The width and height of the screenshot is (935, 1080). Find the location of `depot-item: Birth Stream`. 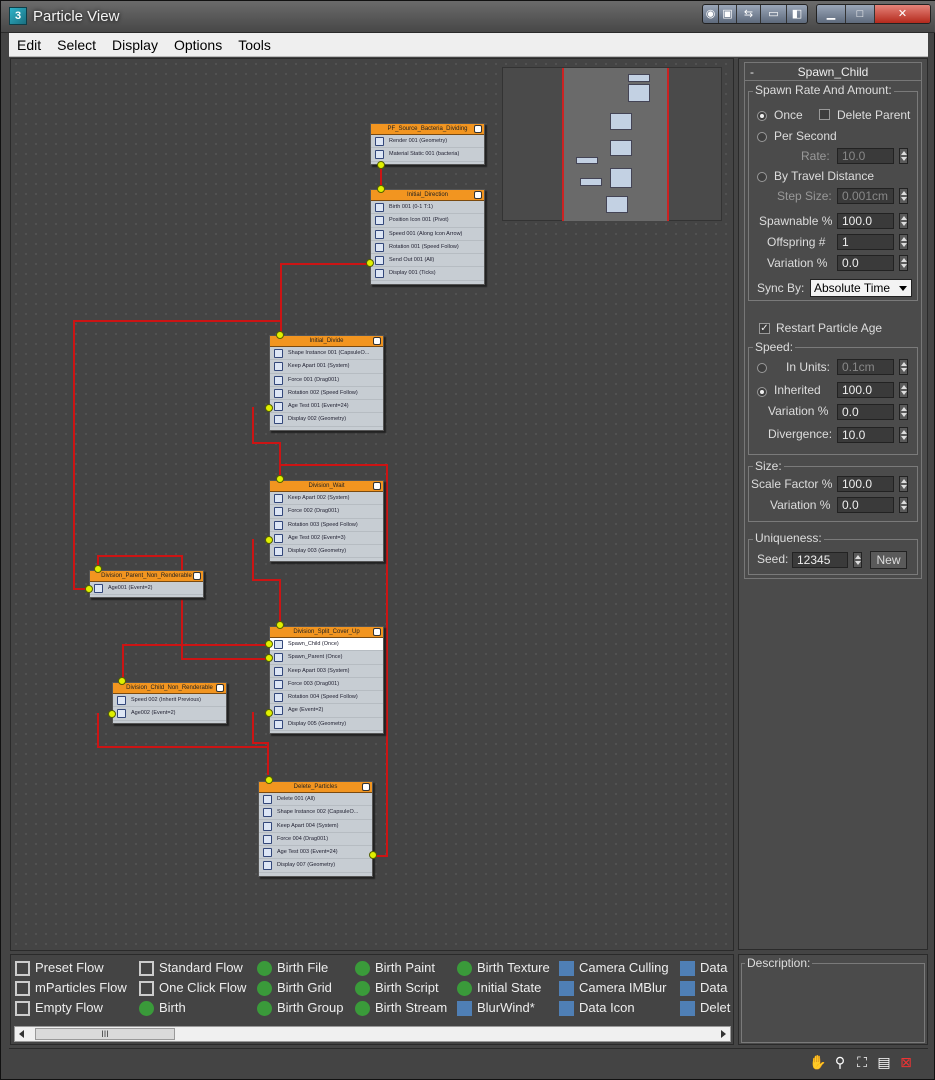

depot-item: Birth Stream is located at coordinates (401, 1008).